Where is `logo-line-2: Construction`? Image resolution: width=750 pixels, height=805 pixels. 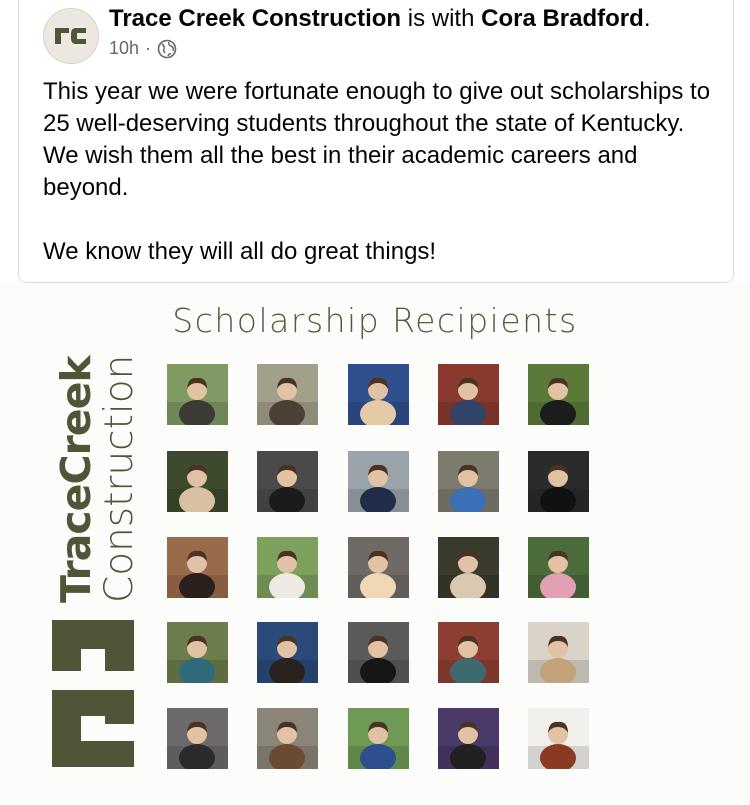
logo-line-2: Construction is located at coordinates (119, 478).